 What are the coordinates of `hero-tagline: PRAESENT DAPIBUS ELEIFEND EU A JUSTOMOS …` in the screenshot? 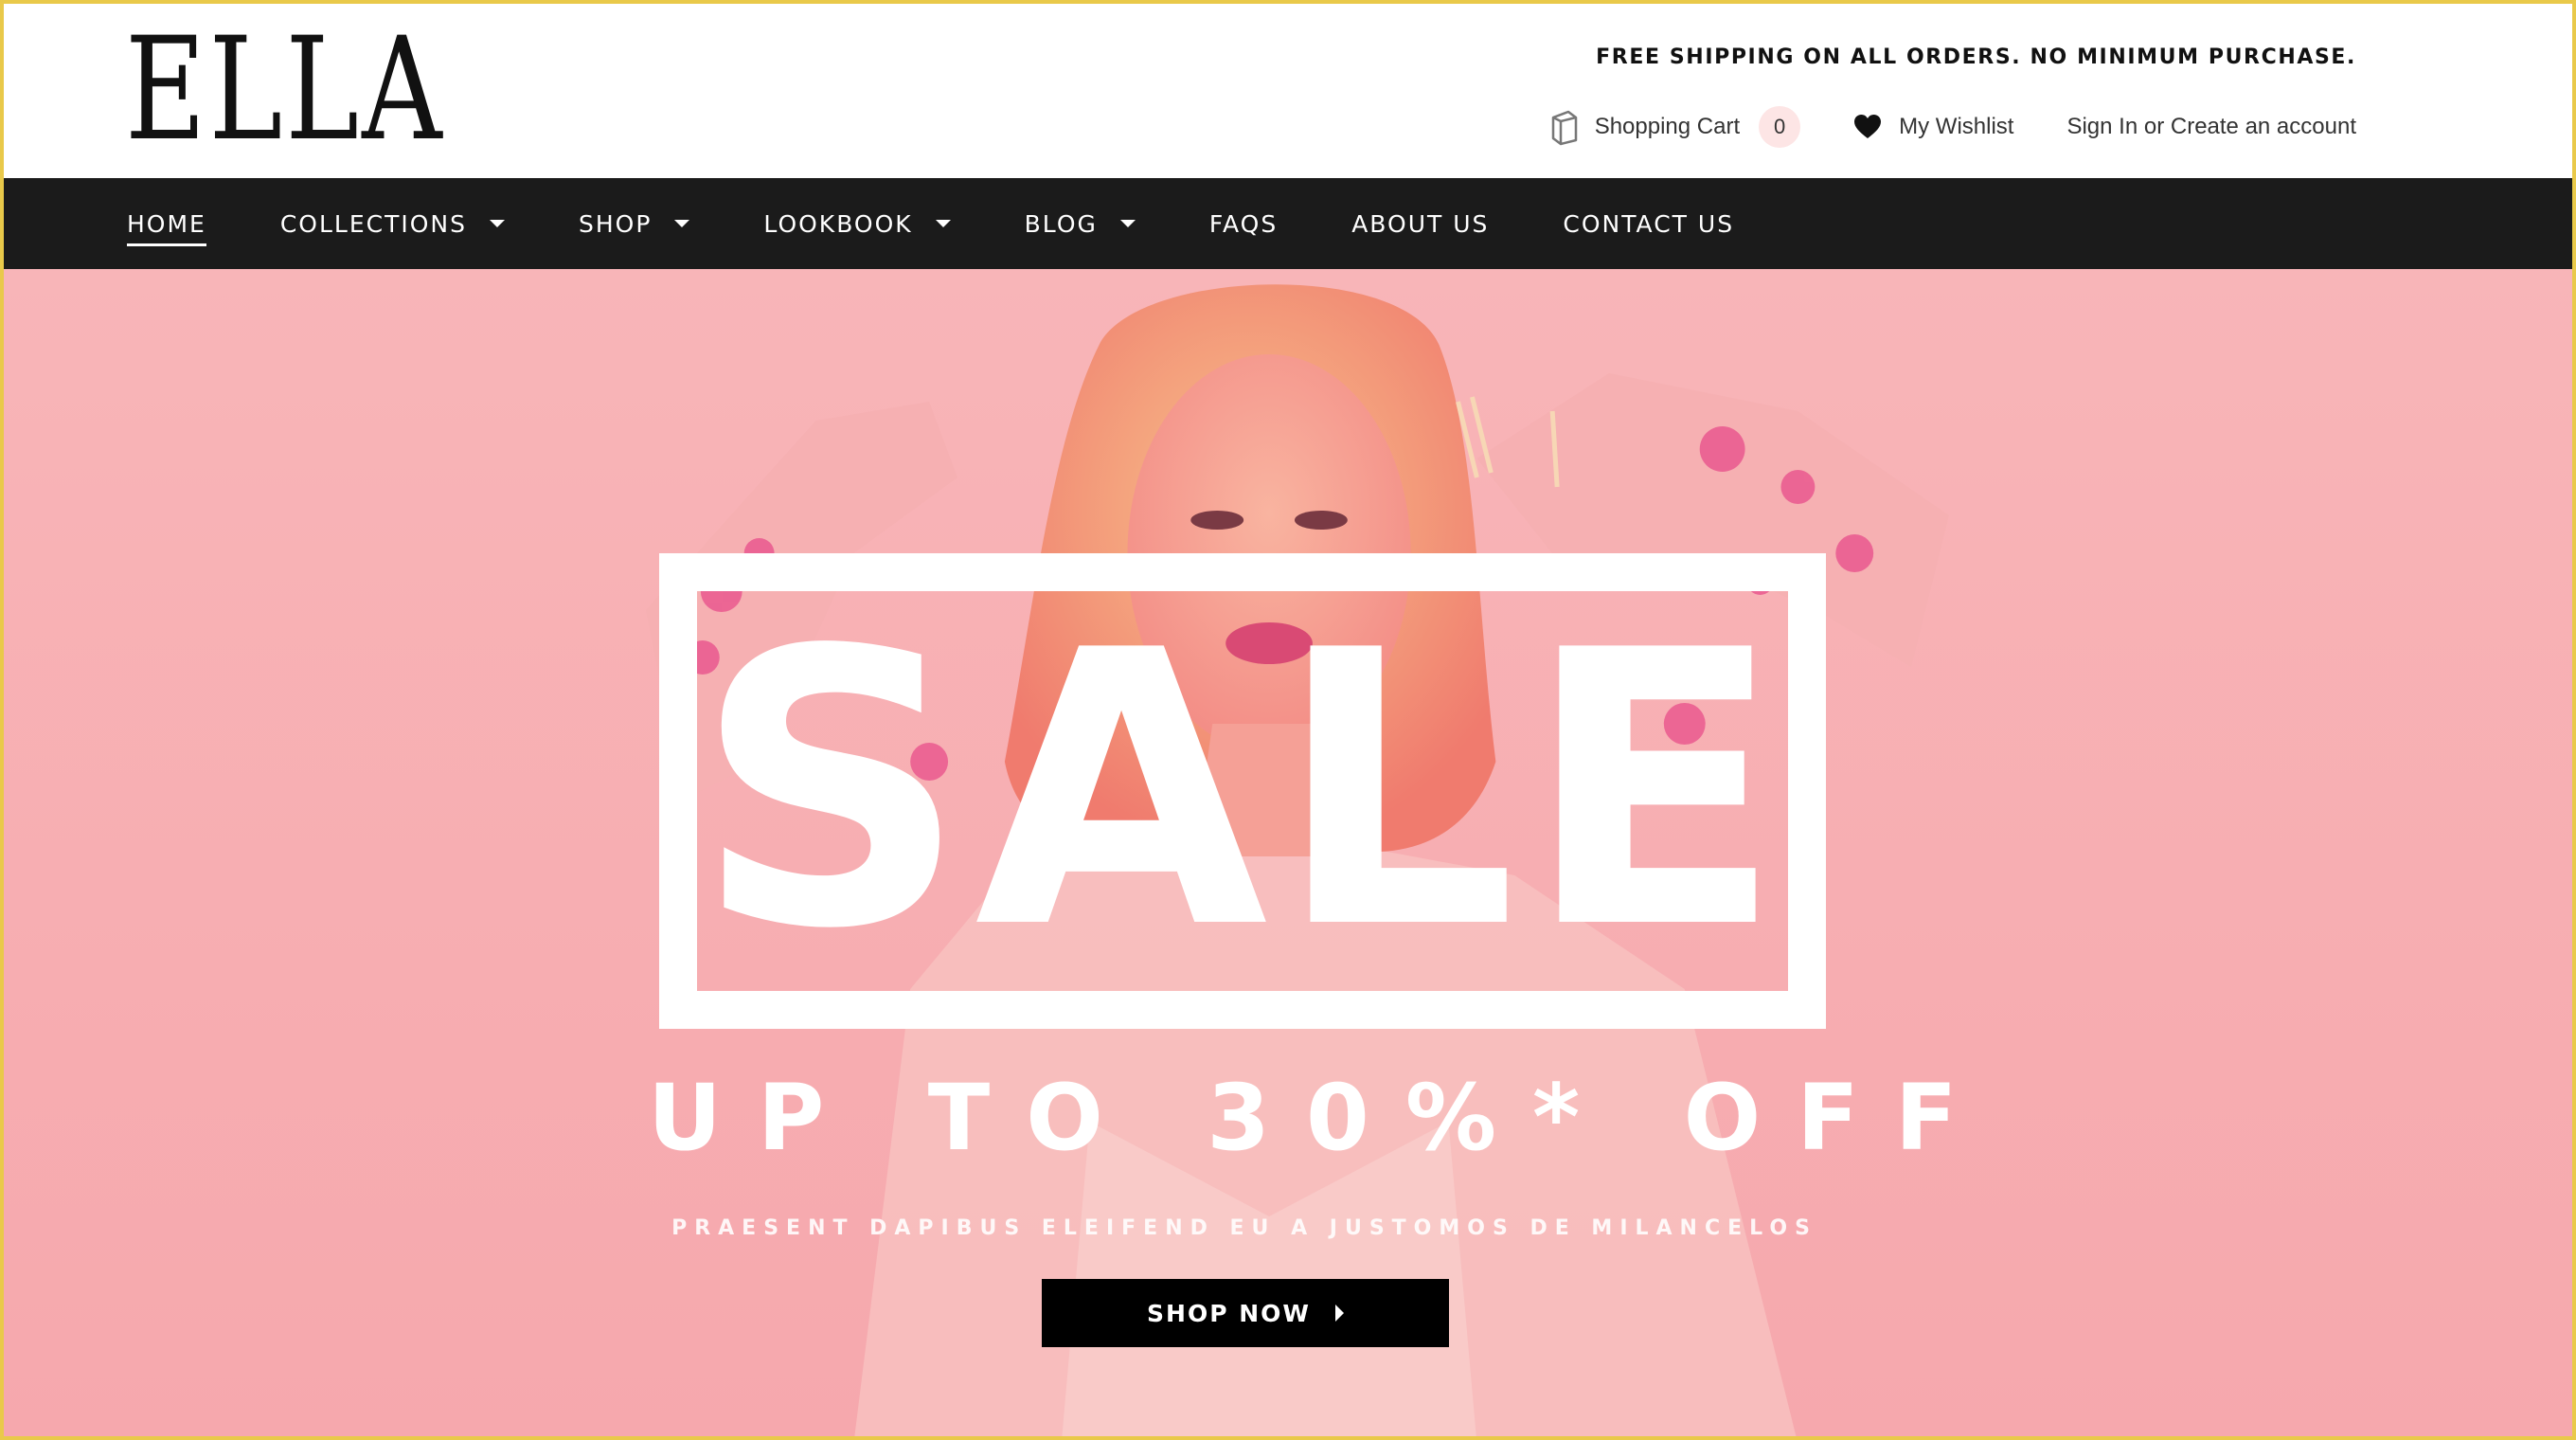 It's located at (1244, 1228).